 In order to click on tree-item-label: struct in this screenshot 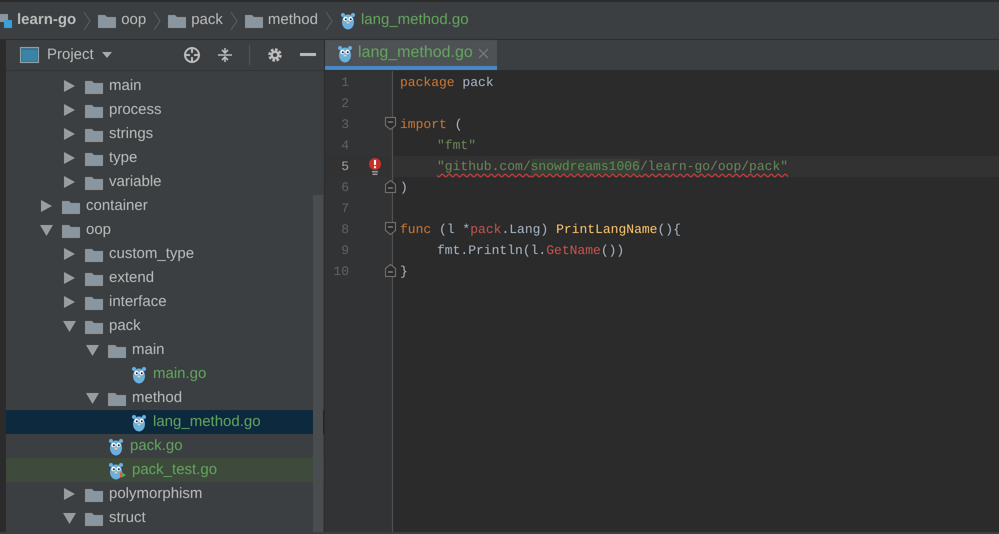, I will do `click(127, 518)`.